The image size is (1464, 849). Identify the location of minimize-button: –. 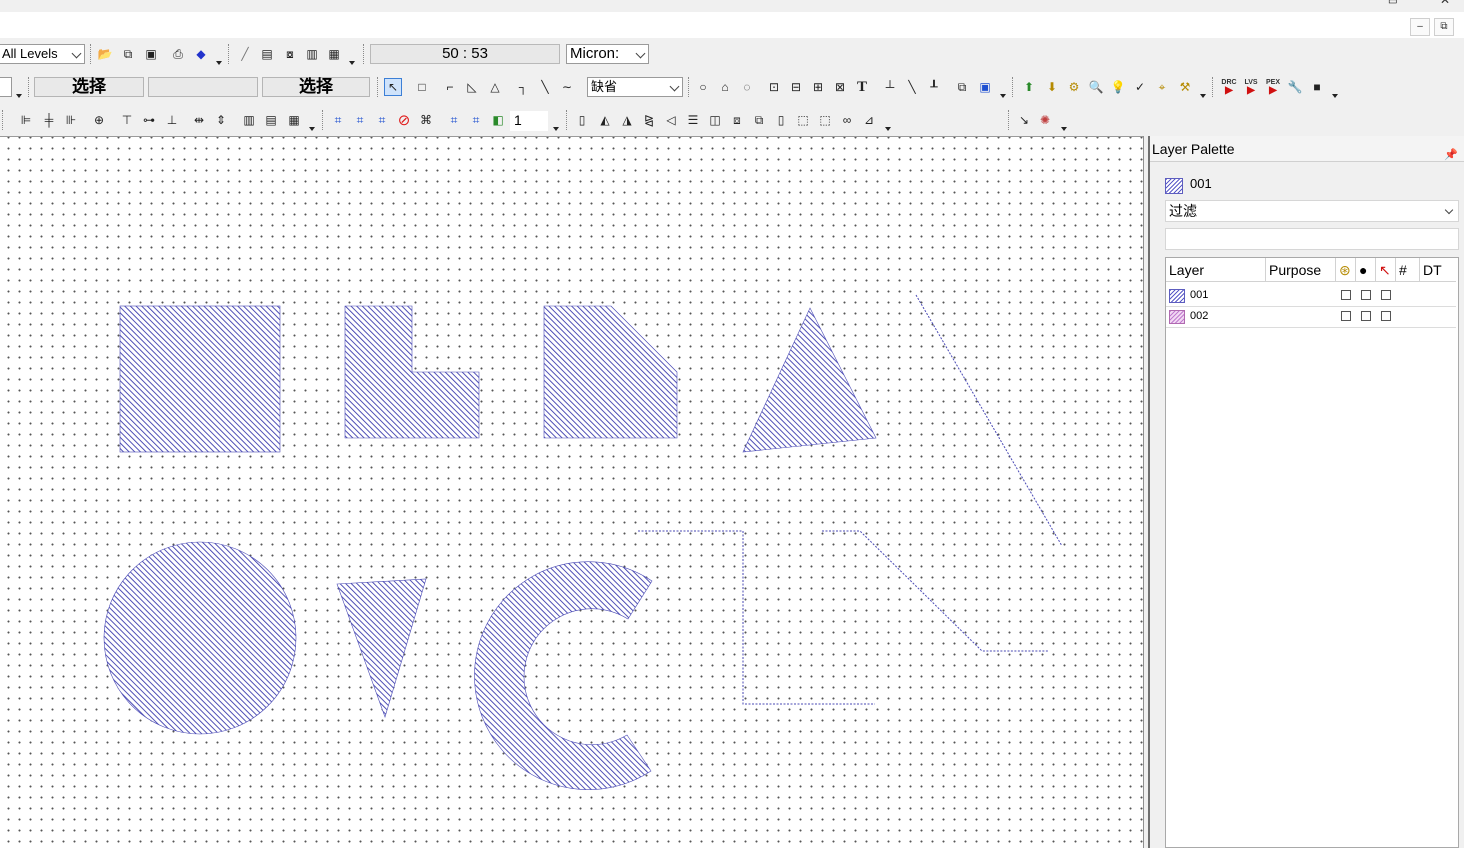
(1420, 27).